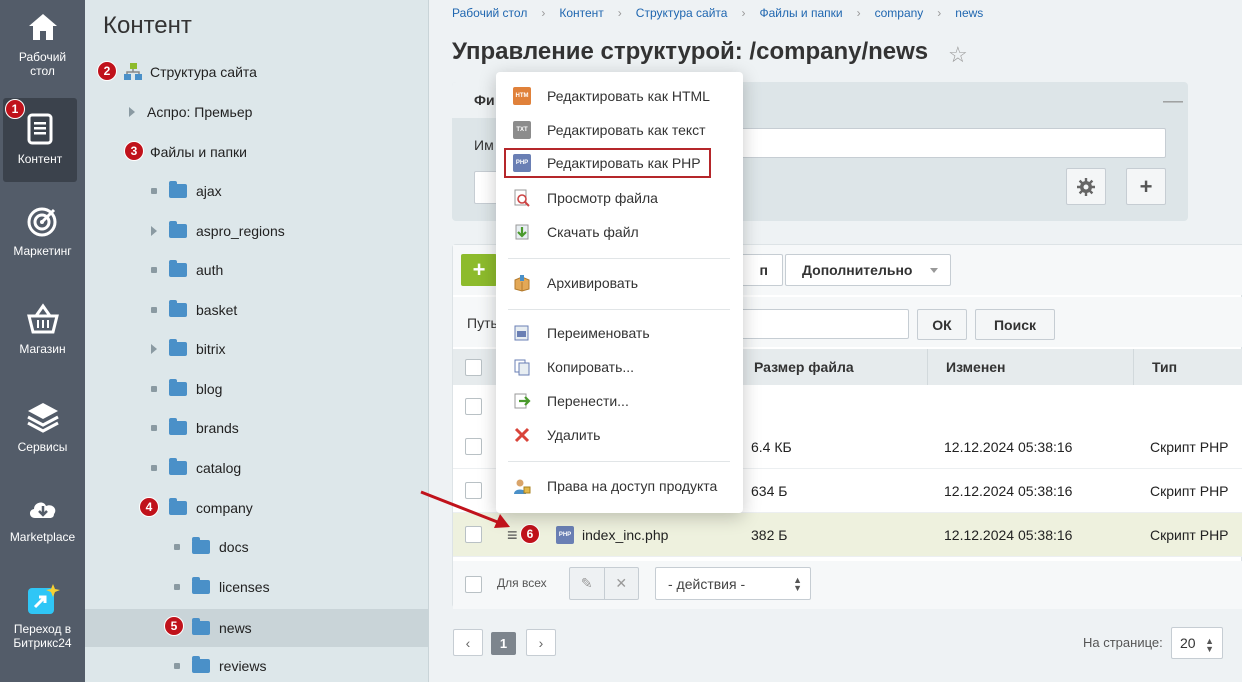  Describe the element at coordinates (619, 232) in the screenshot. I see `menu-item-download: Скачать файл` at that location.